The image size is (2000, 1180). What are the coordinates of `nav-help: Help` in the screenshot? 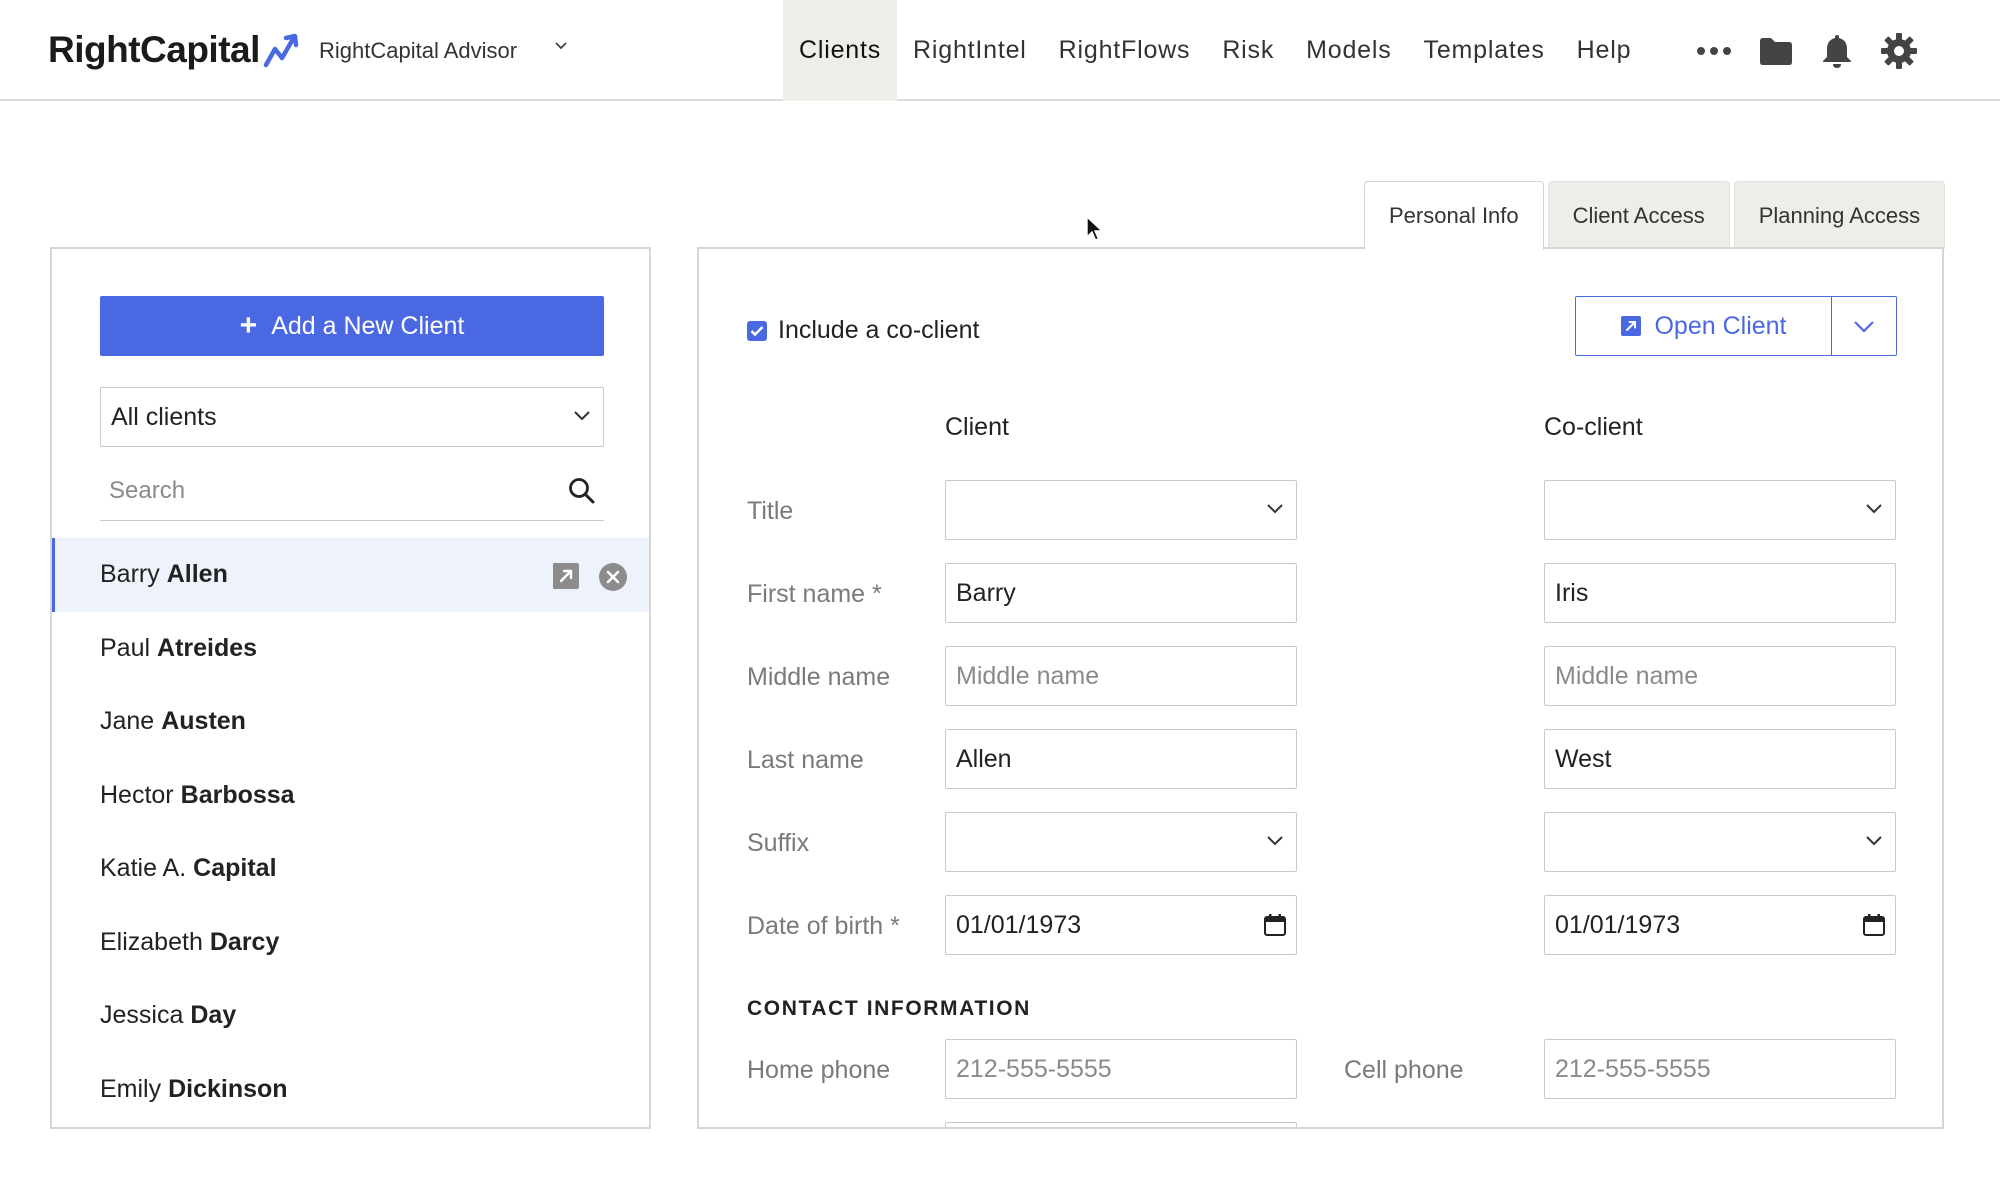 It's located at (1604, 50).